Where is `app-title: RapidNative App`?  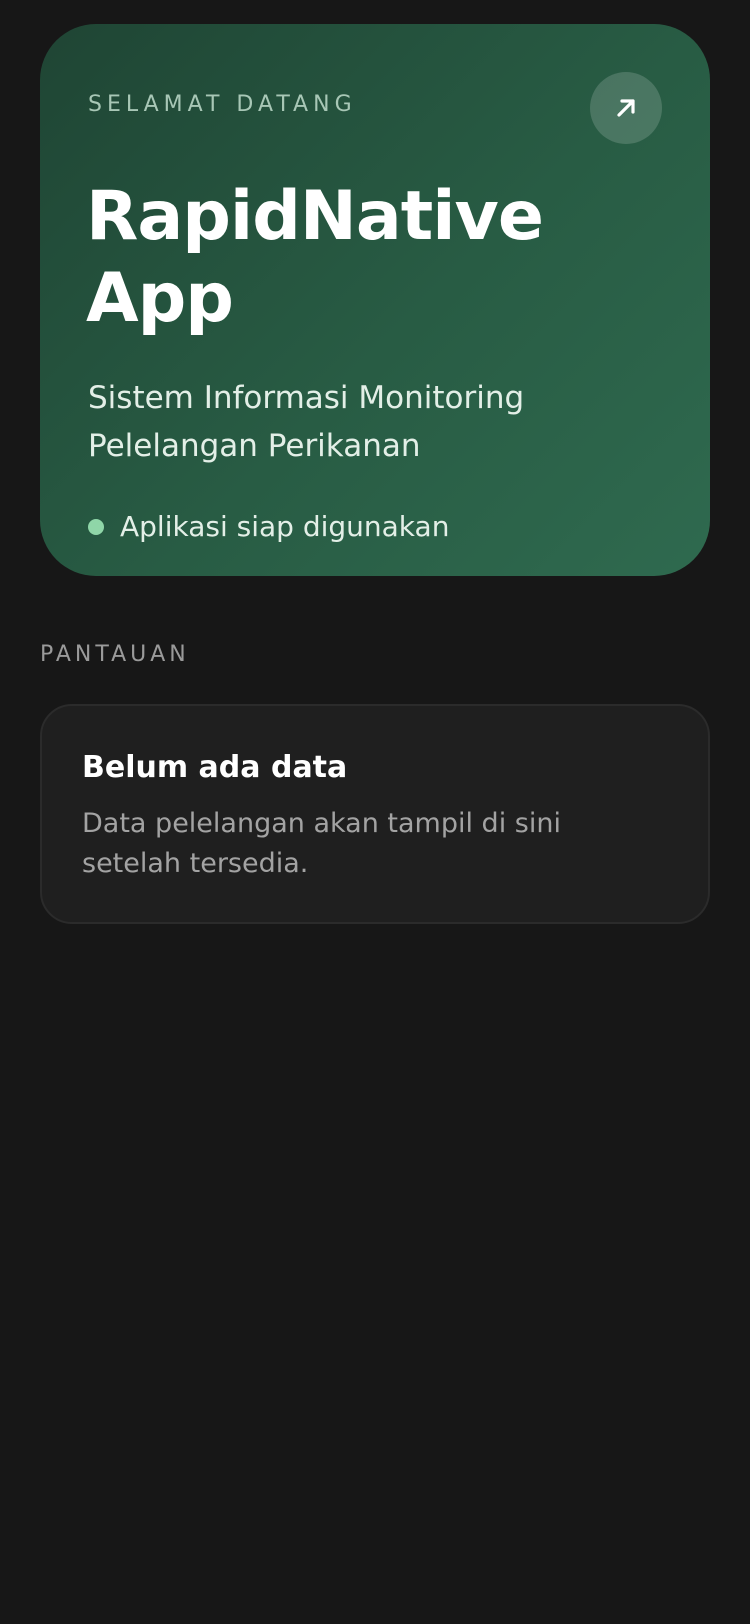 app-title: RapidNative App is located at coordinates (315, 257).